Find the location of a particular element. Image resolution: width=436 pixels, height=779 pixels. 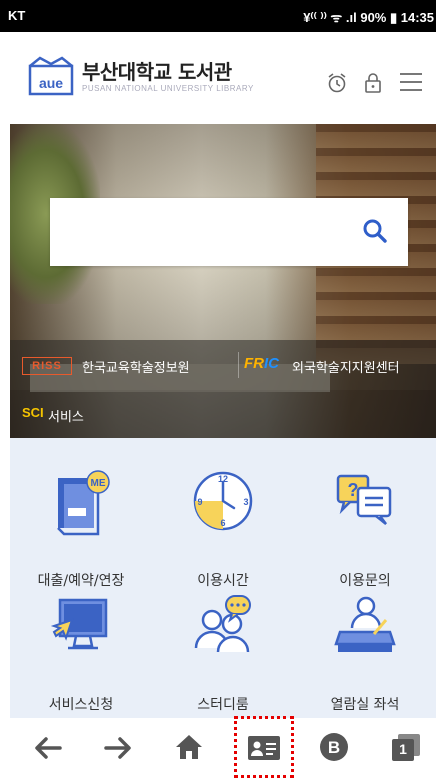

highlight-box is located at coordinates (264, 747).